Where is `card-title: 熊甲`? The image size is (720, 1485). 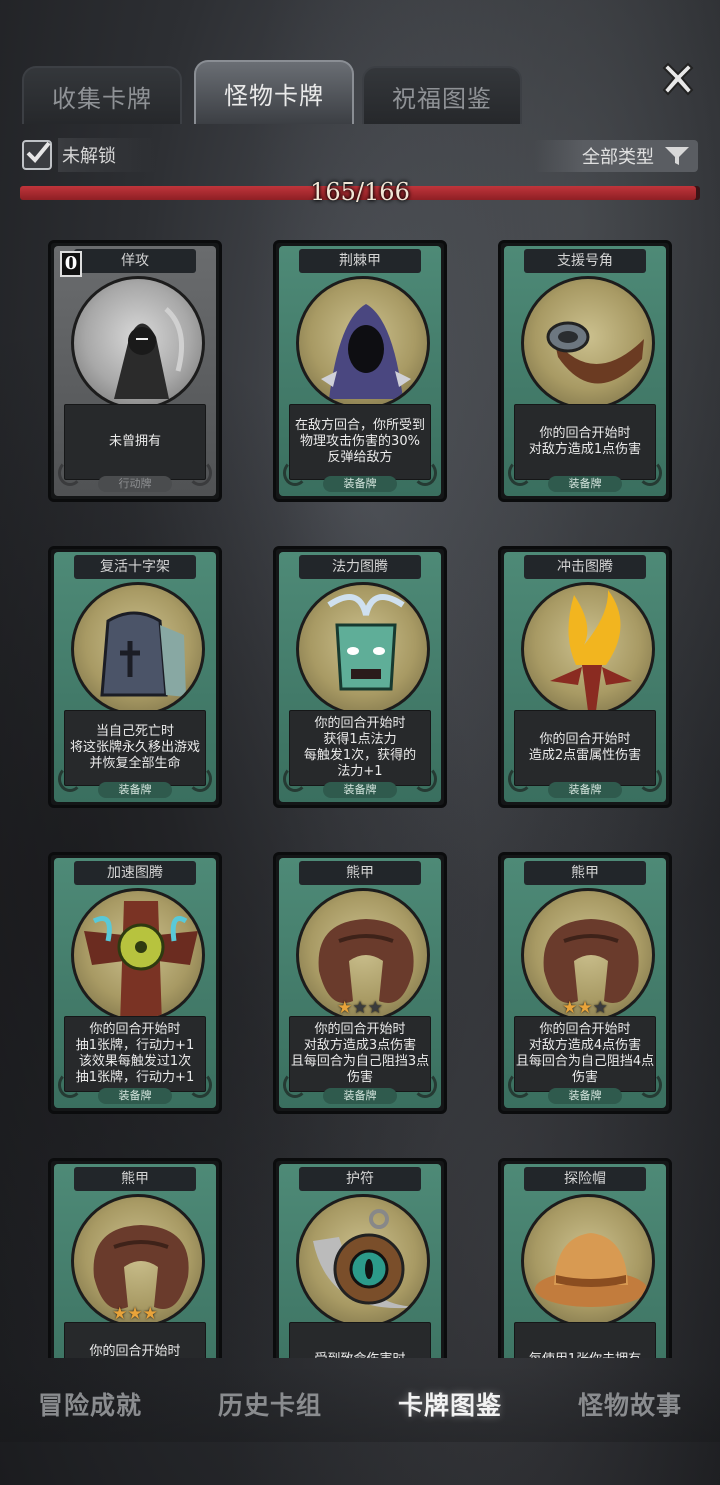
card-title: 熊甲 is located at coordinates (360, 873).